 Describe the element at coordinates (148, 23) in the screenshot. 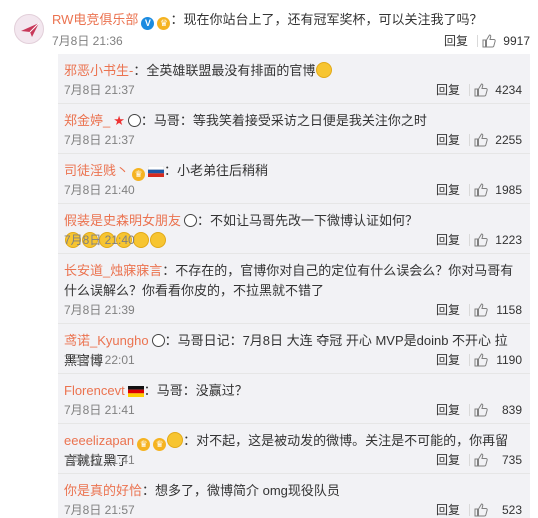

I see `verified-v-icon: V` at that location.